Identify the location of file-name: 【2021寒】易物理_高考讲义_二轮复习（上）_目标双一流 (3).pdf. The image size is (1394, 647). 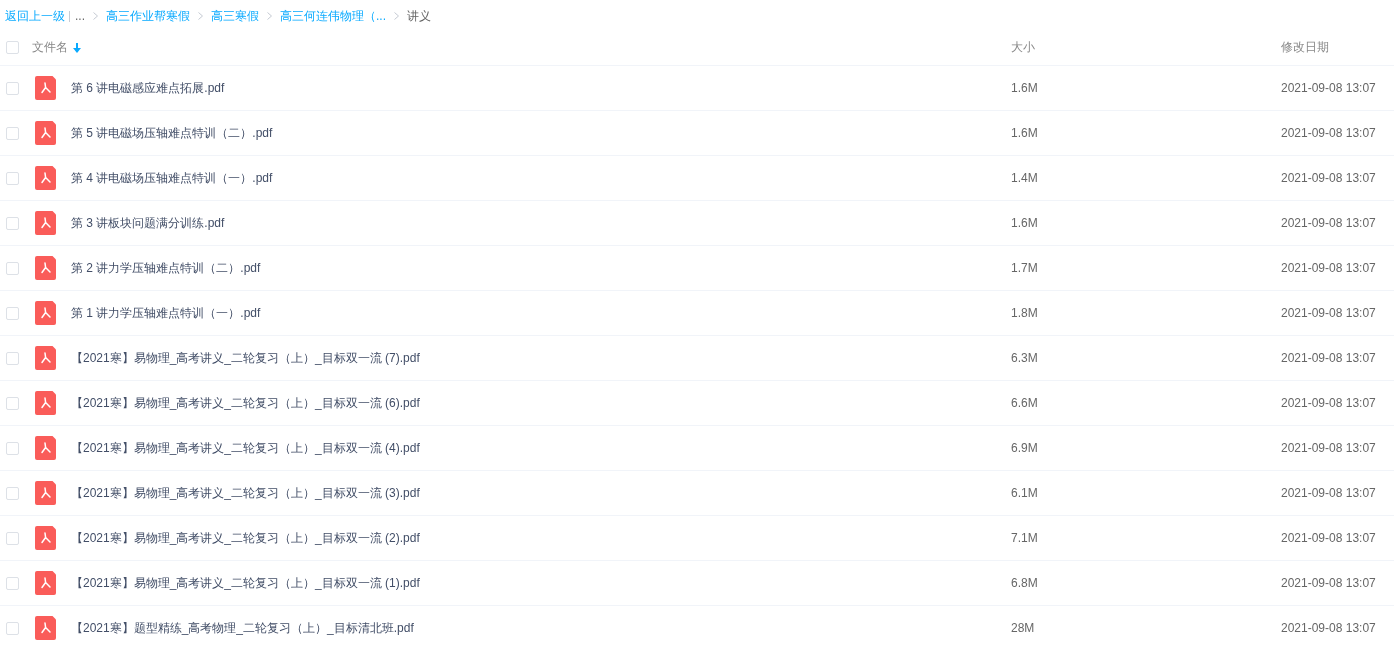
(245, 493).